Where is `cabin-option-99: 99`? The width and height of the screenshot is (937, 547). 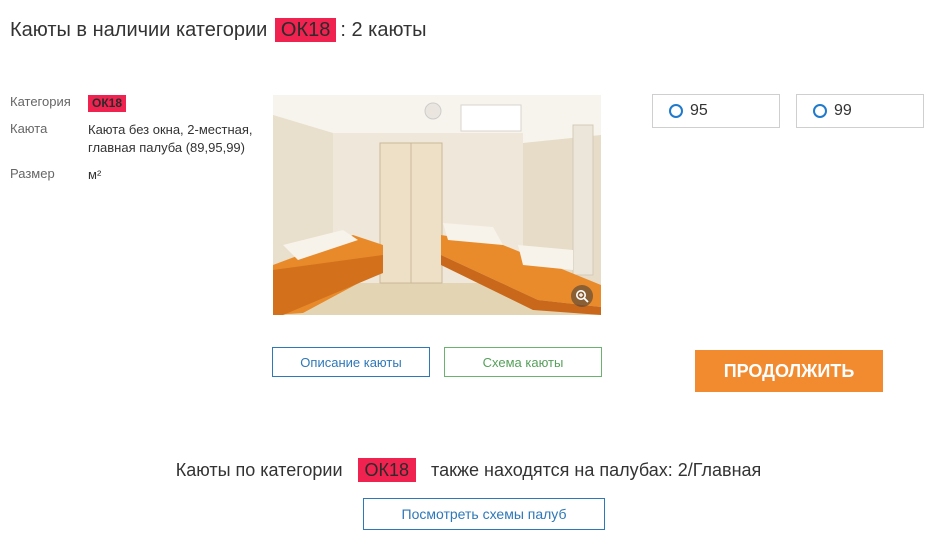 cabin-option-99: 99 is located at coordinates (860, 111).